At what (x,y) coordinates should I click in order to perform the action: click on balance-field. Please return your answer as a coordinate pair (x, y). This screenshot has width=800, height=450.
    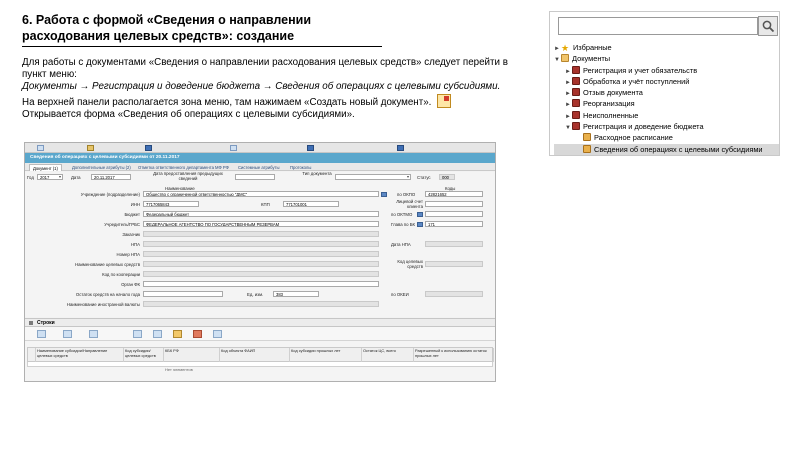
    Looking at the image, I should click on (183, 294).